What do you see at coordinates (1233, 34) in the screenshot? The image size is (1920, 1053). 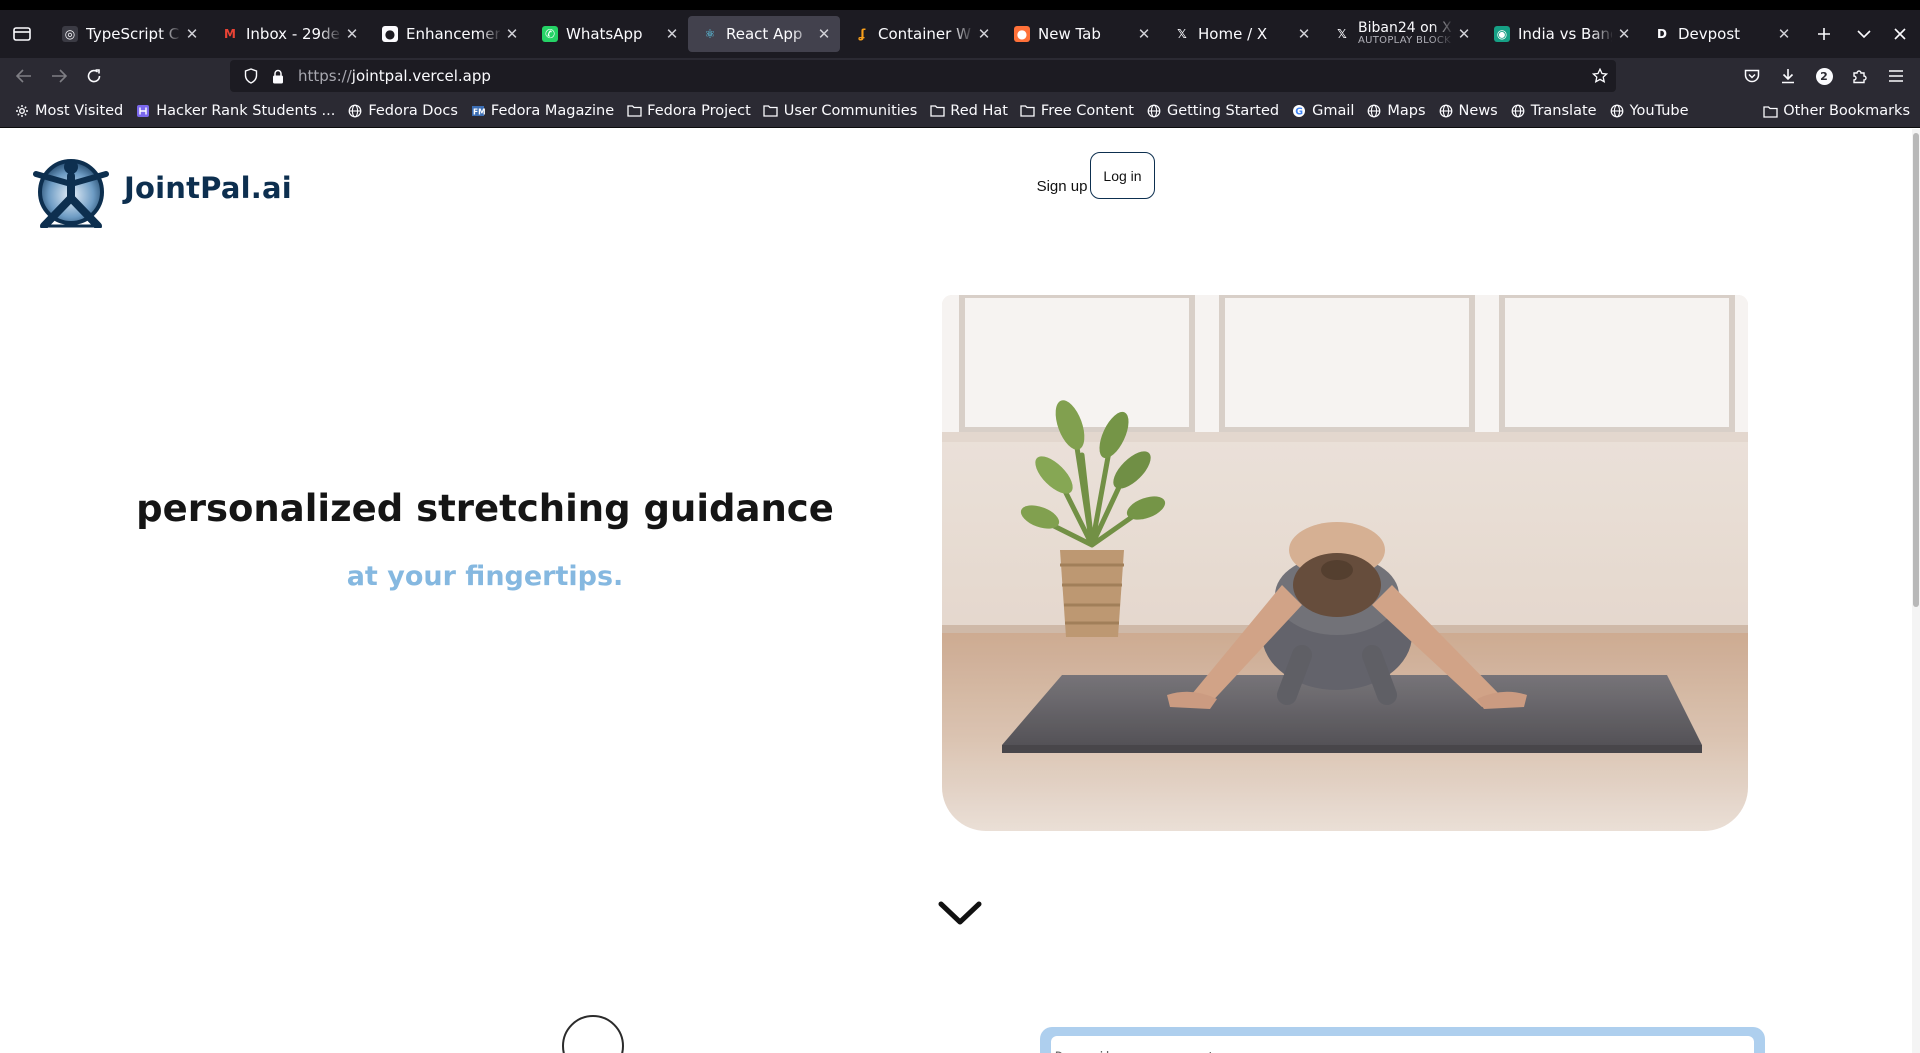 I see `tab-title: Home / X` at bounding box center [1233, 34].